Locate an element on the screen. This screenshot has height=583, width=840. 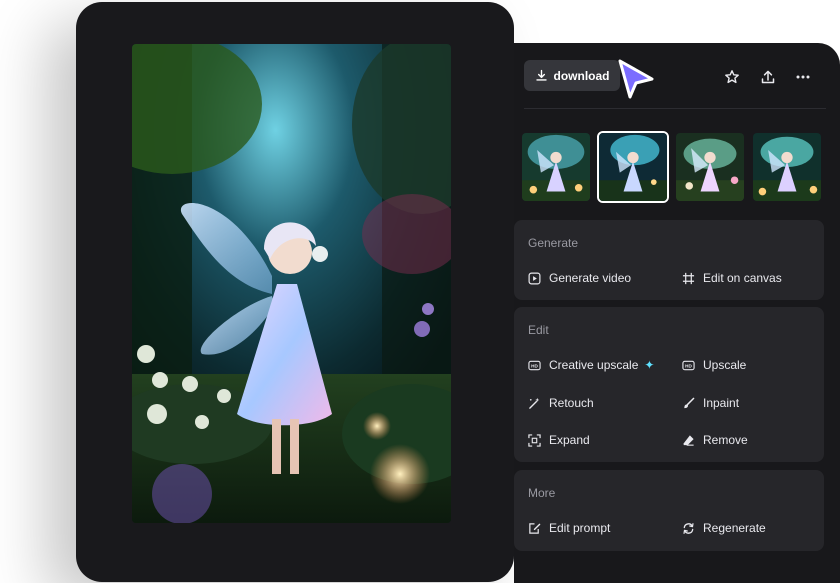
regenerate-icon is located at coordinates (688, 528).